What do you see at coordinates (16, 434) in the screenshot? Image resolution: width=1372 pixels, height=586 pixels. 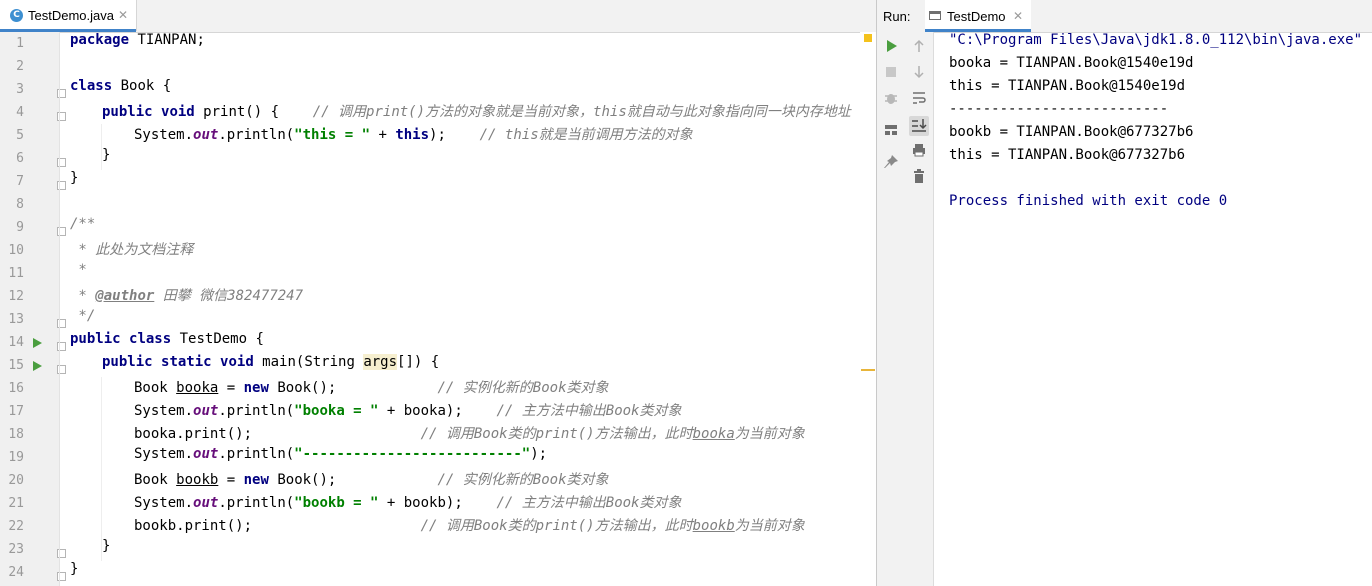 I see `line-number: 18` at bounding box center [16, 434].